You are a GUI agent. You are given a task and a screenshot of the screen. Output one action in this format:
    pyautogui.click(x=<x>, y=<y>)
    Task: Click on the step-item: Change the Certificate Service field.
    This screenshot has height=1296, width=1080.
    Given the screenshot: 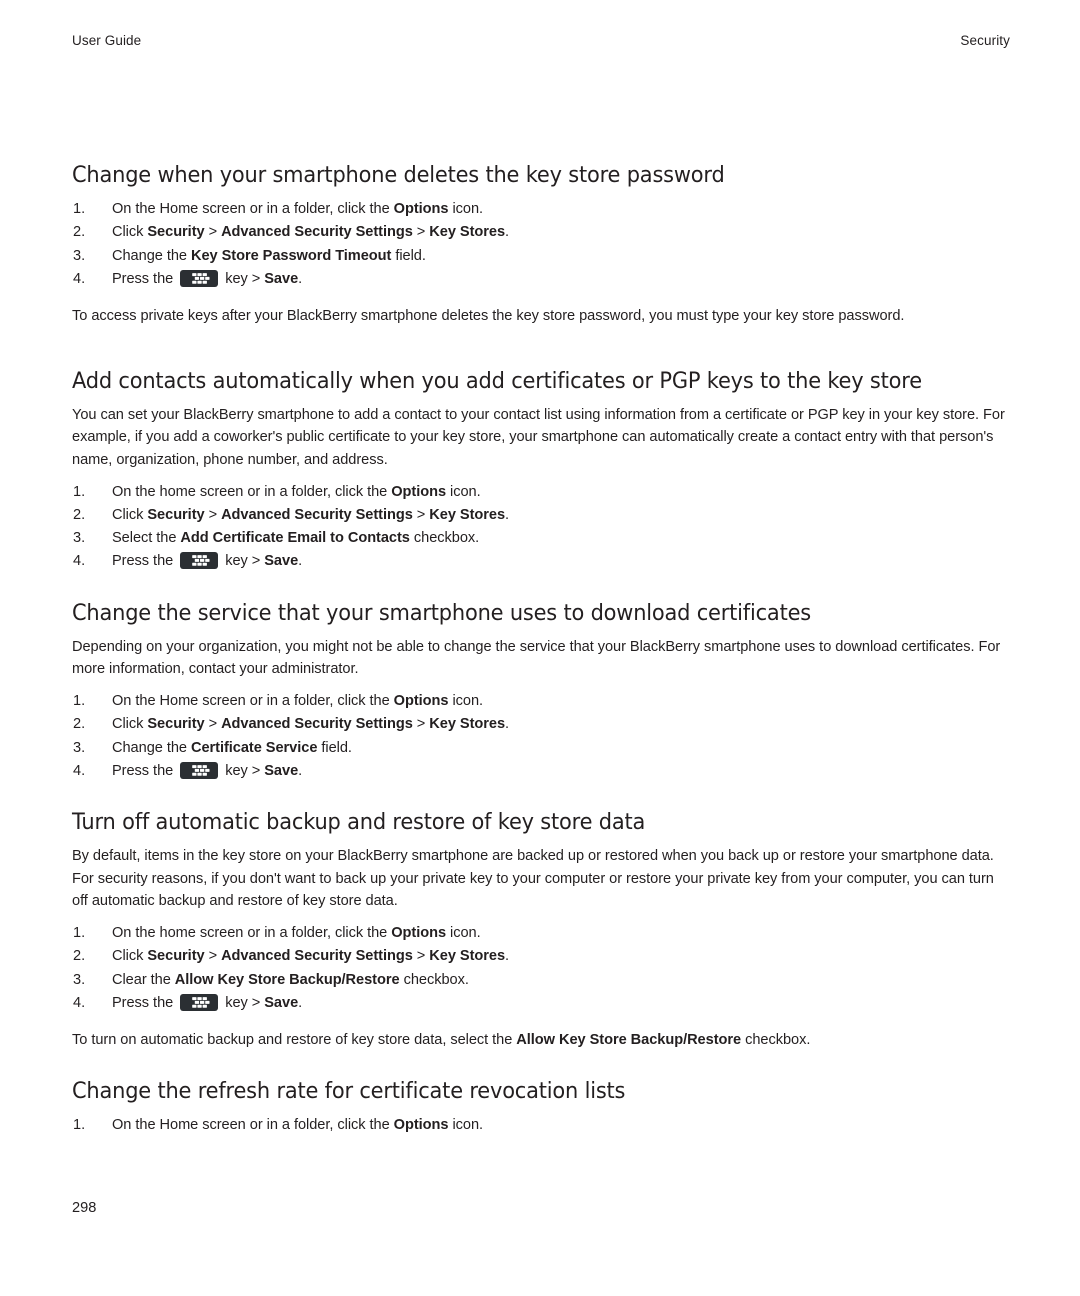 What is the action you would take?
    pyautogui.click(x=542, y=749)
    